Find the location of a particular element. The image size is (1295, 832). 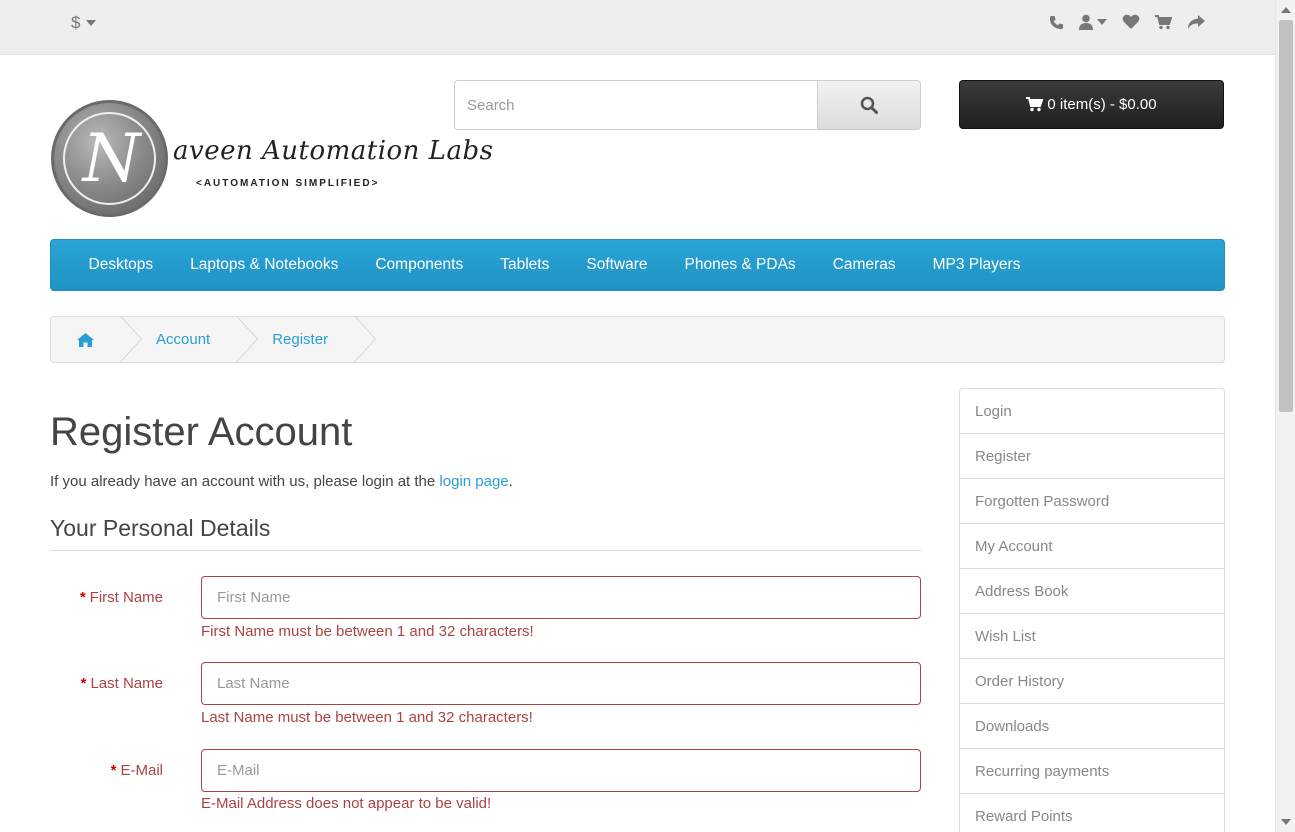

menu-item-laptops: Laptops & Notebooks is located at coordinates (264, 265).